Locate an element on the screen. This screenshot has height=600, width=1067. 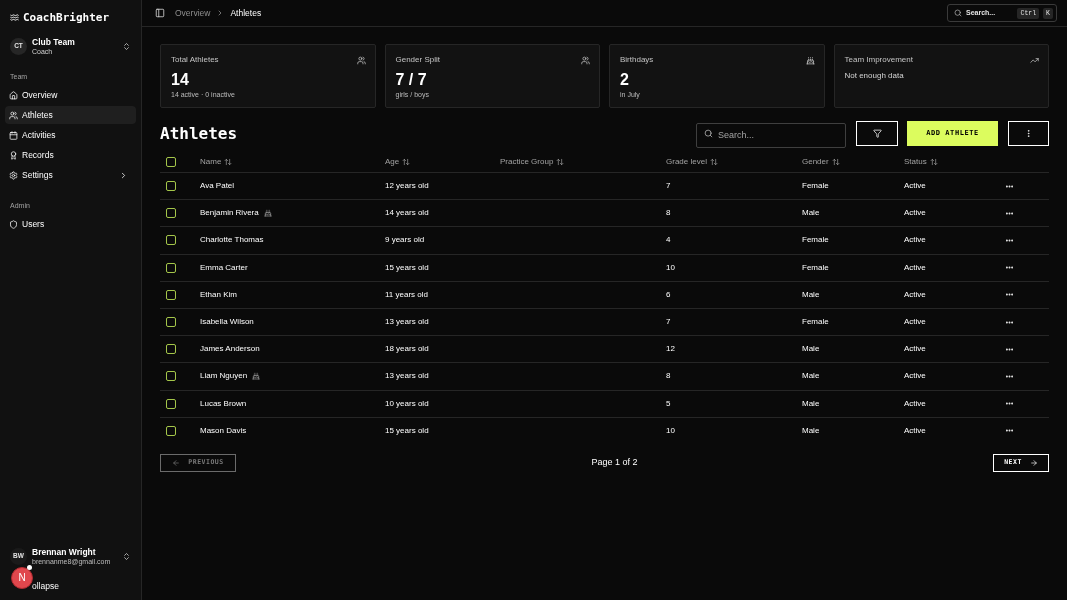
breadcrumb-item: Athletes is located at coordinates (246, 13).